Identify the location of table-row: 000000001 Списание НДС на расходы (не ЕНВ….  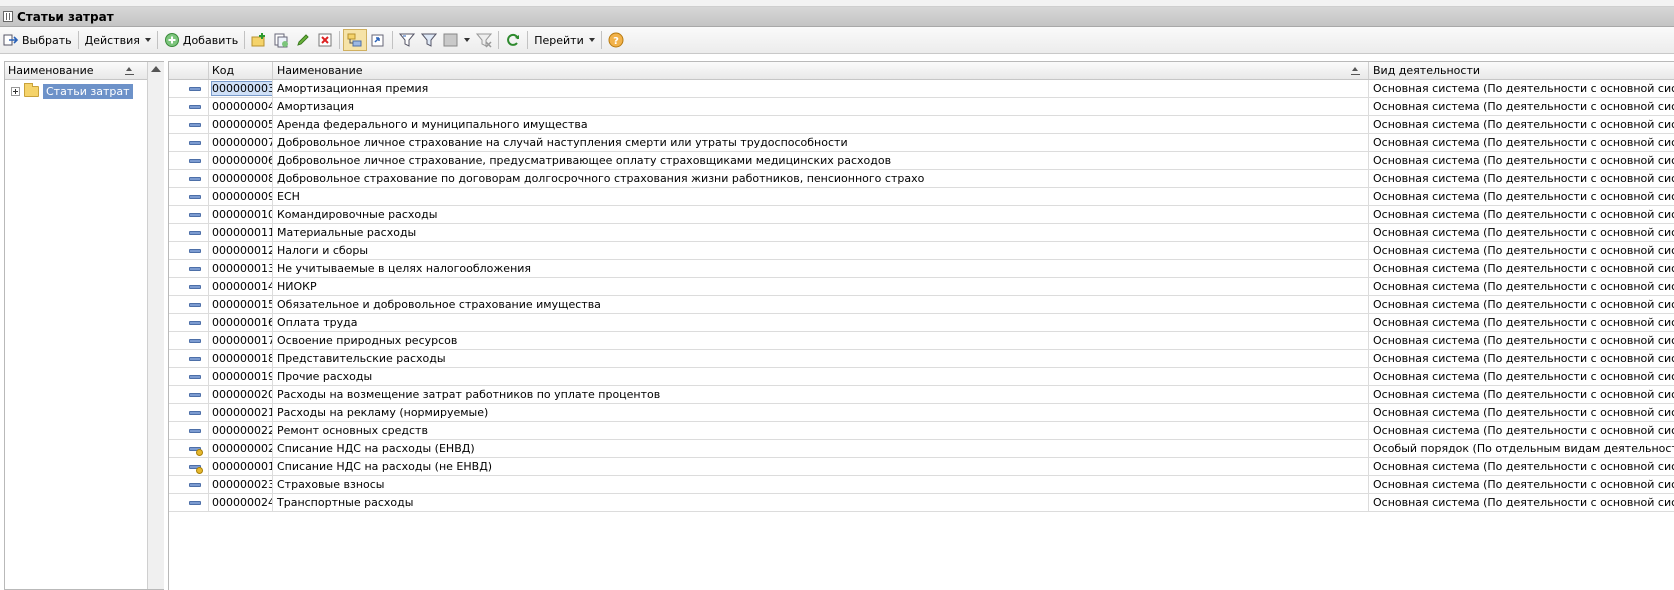
(921, 467).